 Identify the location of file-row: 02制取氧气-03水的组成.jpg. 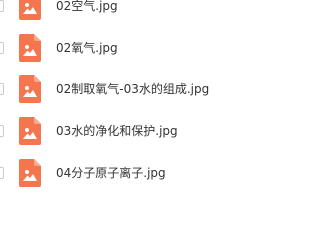
(150, 90).